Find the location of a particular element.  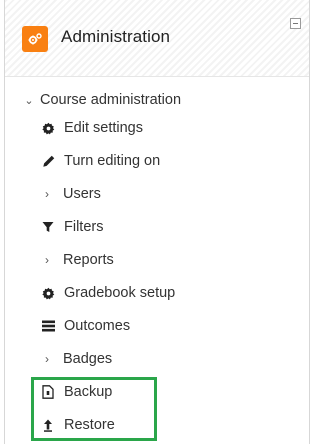

tree-item-label: Reports is located at coordinates (88, 260).